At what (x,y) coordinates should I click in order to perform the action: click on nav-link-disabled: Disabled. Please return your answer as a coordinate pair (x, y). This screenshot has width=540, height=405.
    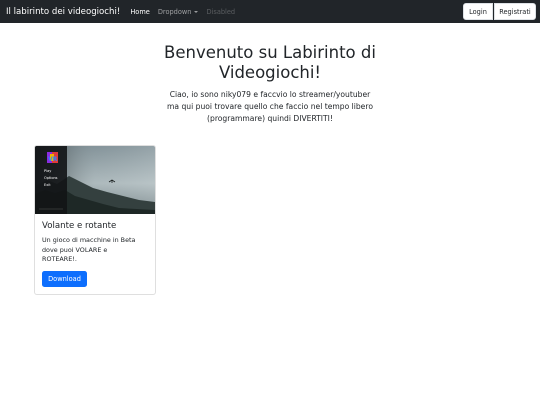
    Looking at the image, I should click on (220, 12).